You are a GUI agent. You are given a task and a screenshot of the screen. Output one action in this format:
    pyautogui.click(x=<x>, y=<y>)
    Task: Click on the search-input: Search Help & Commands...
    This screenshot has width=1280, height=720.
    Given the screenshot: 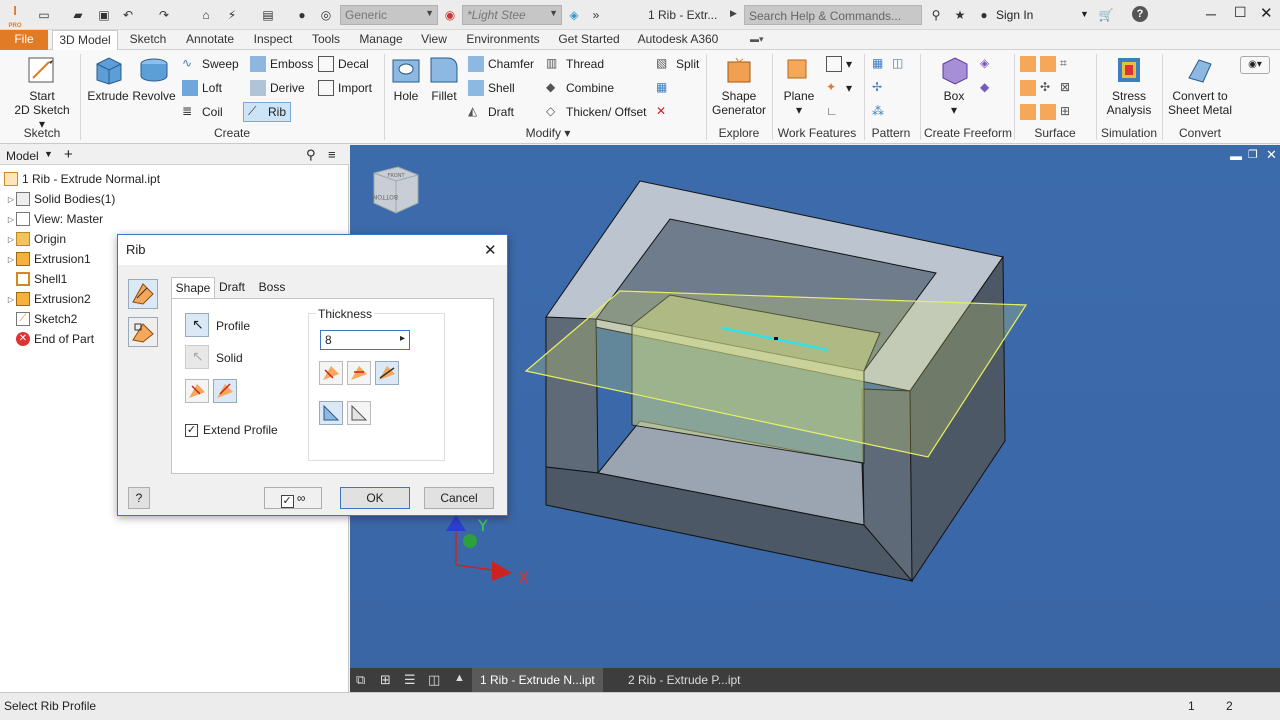 What is the action you would take?
    pyautogui.click(x=833, y=15)
    